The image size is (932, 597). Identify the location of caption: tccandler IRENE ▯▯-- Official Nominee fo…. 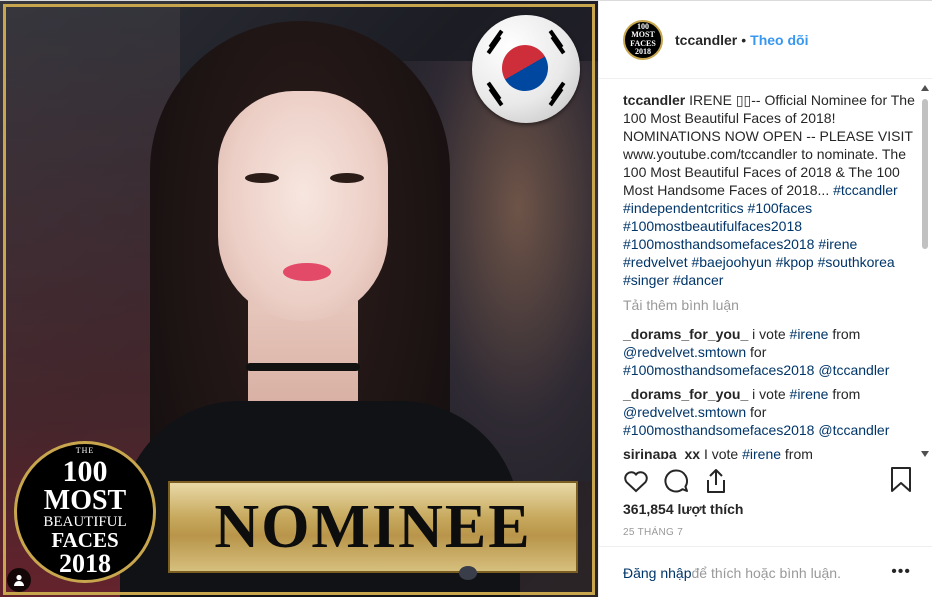
(769, 190).